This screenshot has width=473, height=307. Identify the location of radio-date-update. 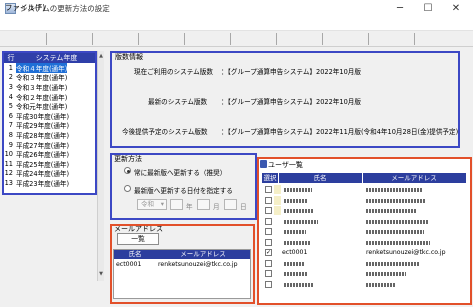
(127, 188).